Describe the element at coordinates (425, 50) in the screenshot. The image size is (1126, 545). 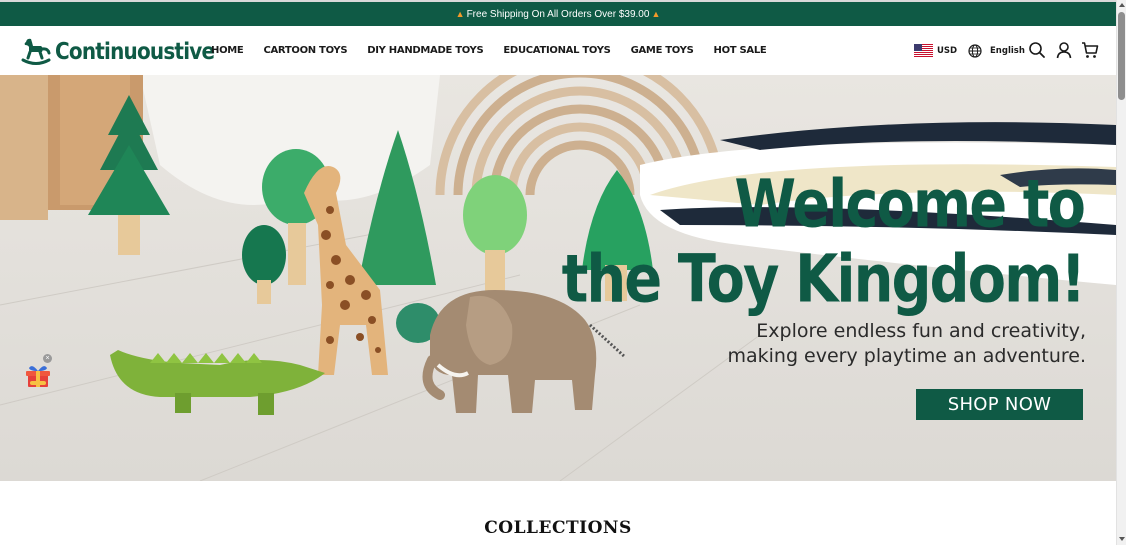
I see `nav-item-diy-handmade-toys: DIY HANDMADE TOYS` at that location.